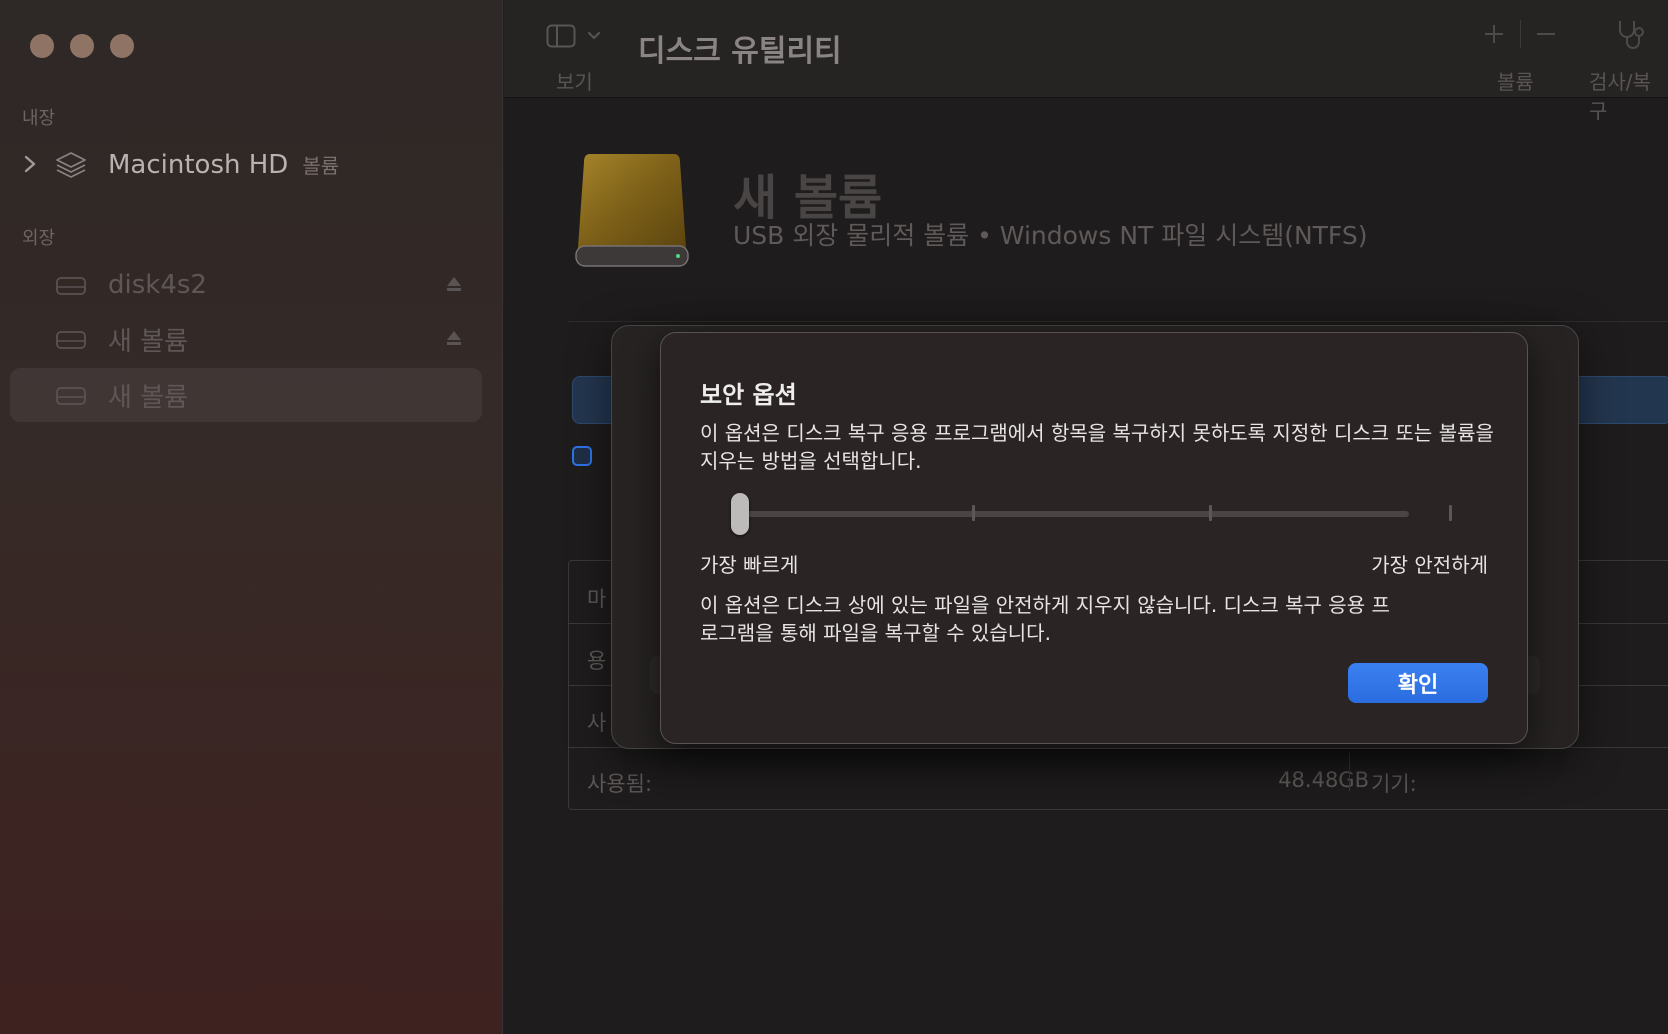  Describe the element at coordinates (597, 599) in the screenshot. I see `info-row-1-label: 마` at that location.